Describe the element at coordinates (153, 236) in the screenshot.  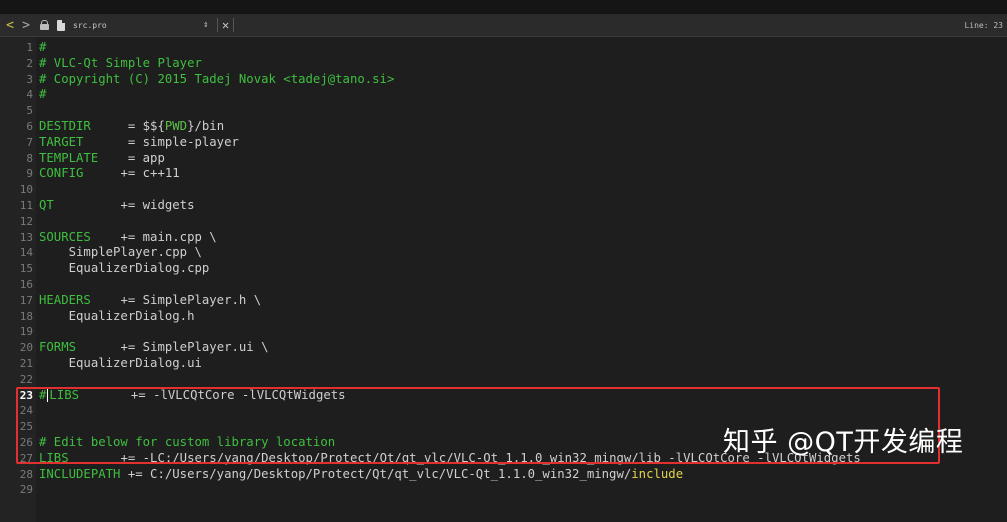
I see `code-token: += main.cpp \` at that location.